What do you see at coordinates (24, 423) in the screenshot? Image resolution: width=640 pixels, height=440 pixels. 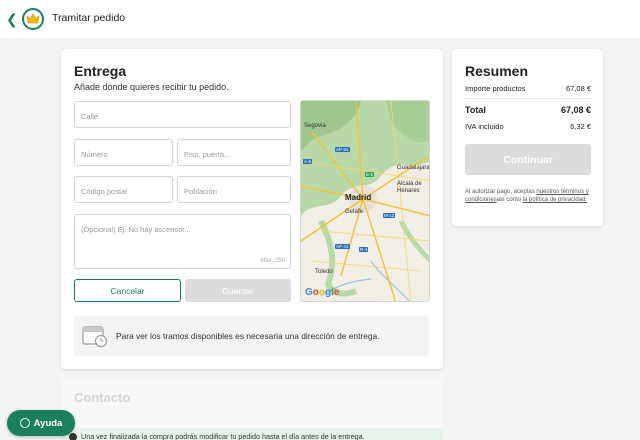 I see `chat-bubble-icon` at bounding box center [24, 423].